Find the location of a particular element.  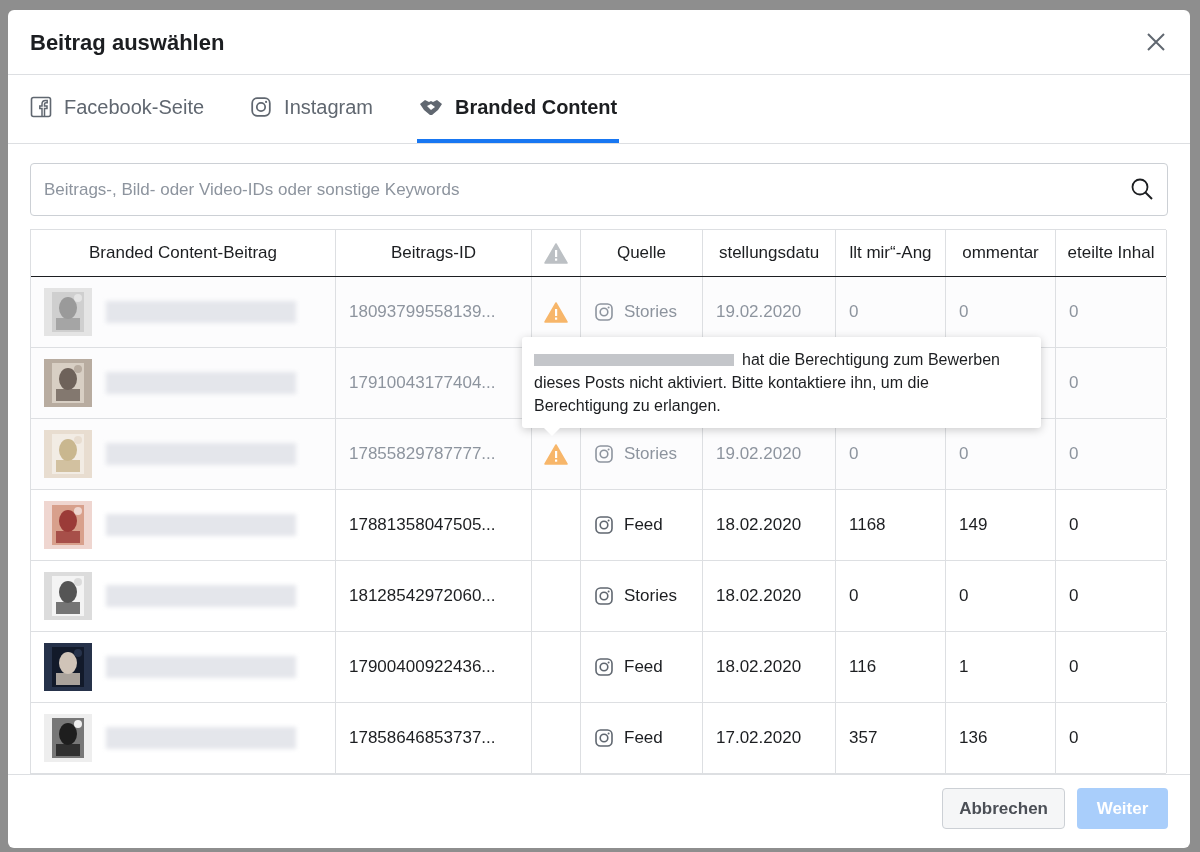

column-header: Beitrags-ID is located at coordinates (433, 253).